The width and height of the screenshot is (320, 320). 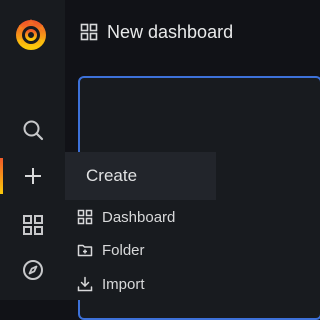 I want to click on menu-item-label: Import, so click(x=123, y=284).